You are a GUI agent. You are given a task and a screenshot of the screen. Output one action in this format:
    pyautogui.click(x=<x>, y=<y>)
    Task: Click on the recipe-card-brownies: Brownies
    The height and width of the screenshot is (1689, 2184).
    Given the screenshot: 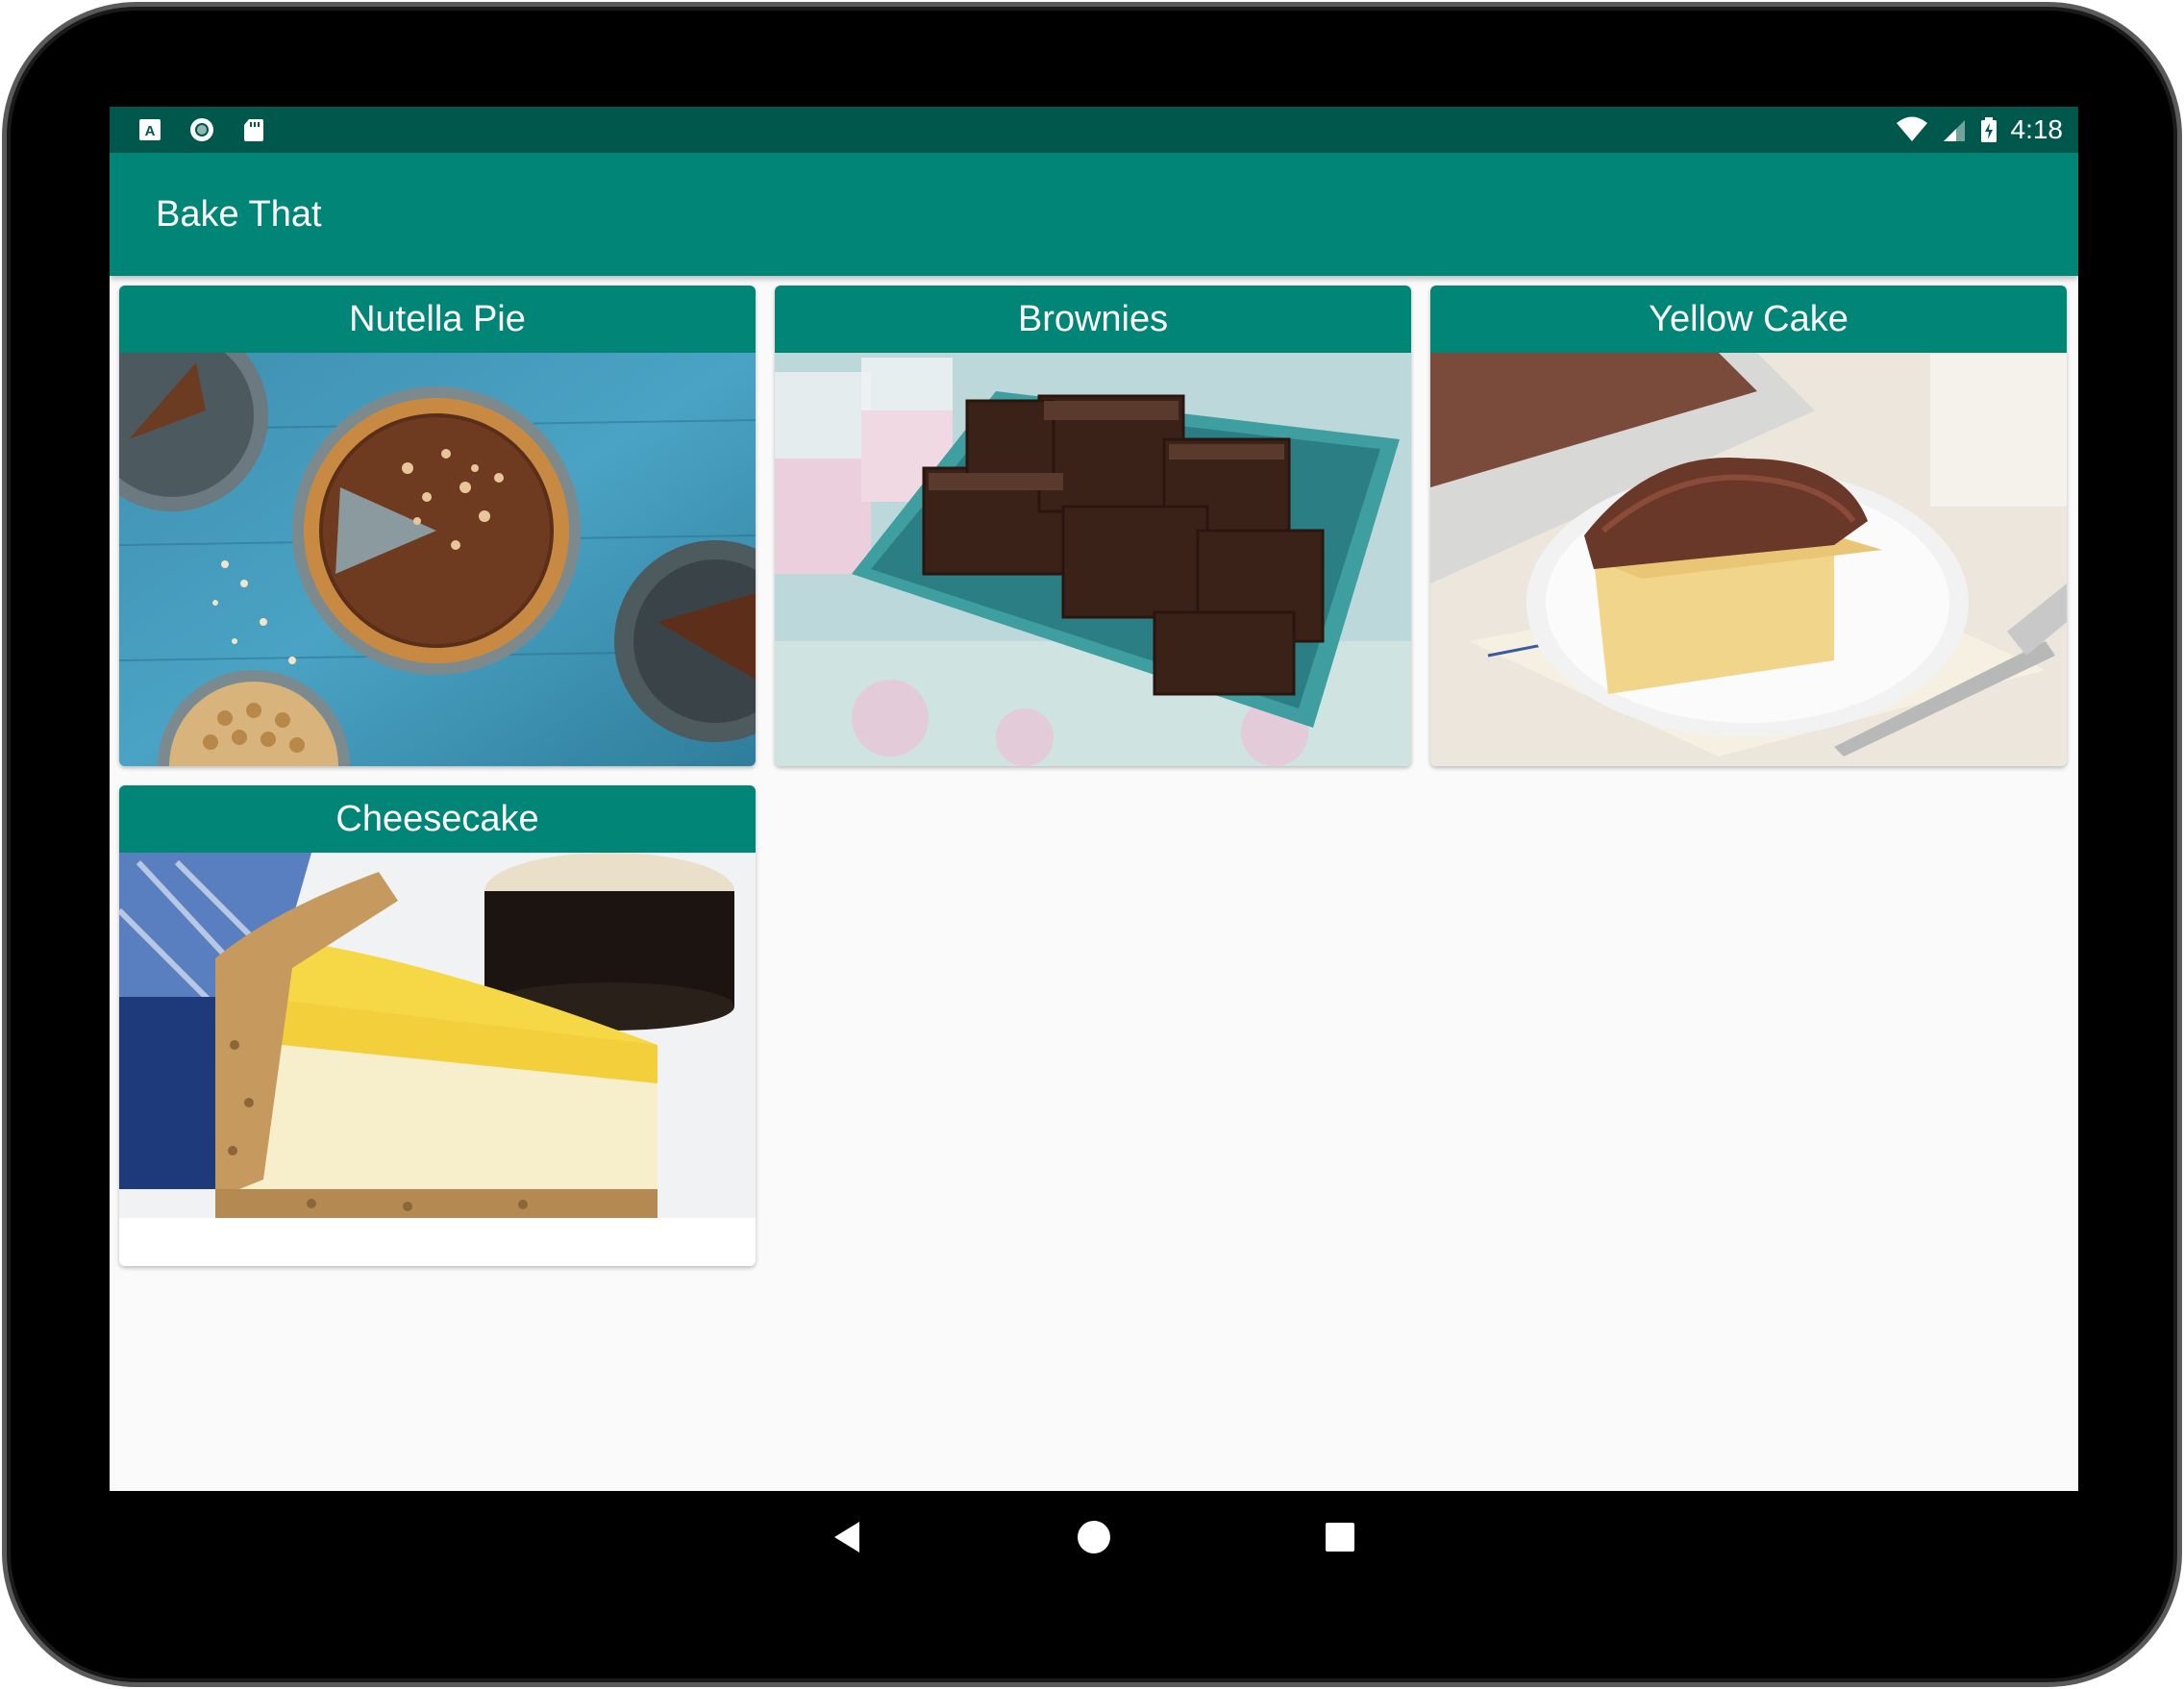 What is the action you would take?
    pyautogui.click(x=1093, y=526)
    